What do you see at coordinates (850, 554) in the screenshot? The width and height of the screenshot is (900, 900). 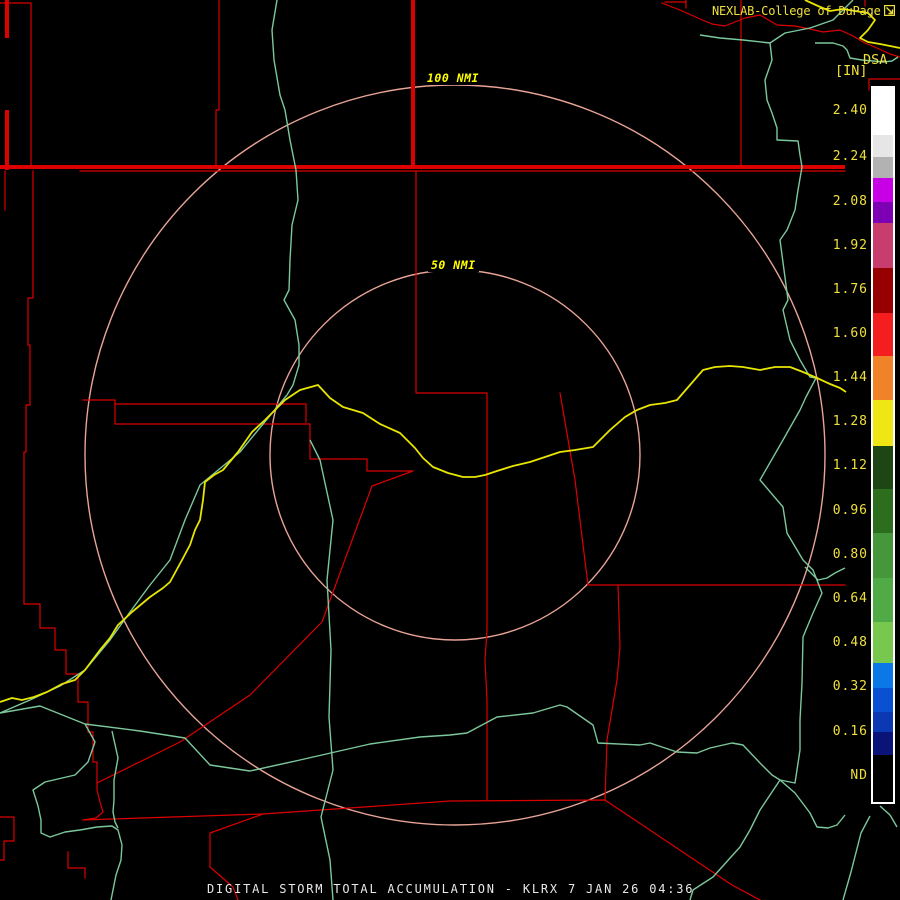 I see `legend-scale-label: 0.80` at bounding box center [850, 554].